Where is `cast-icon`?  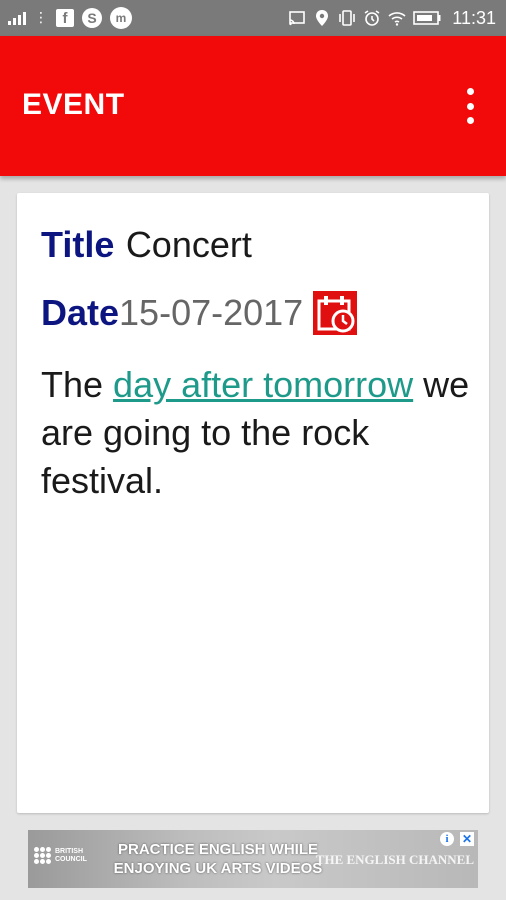
cast-icon is located at coordinates (297, 18).